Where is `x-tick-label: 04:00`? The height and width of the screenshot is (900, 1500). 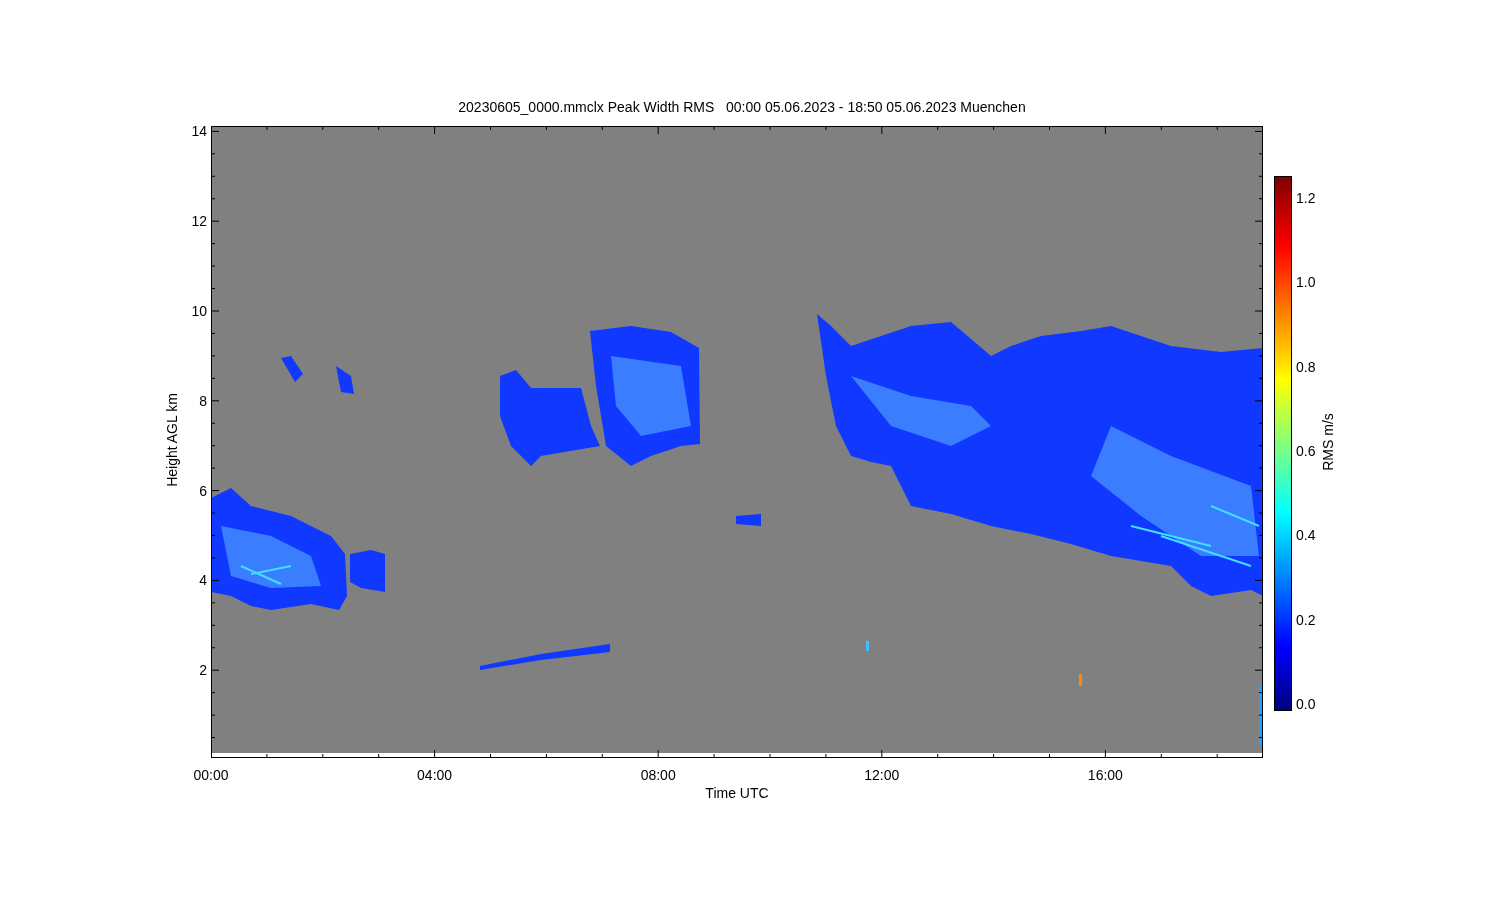
x-tick-label: 04:00 is located at coordinates (435, 775).